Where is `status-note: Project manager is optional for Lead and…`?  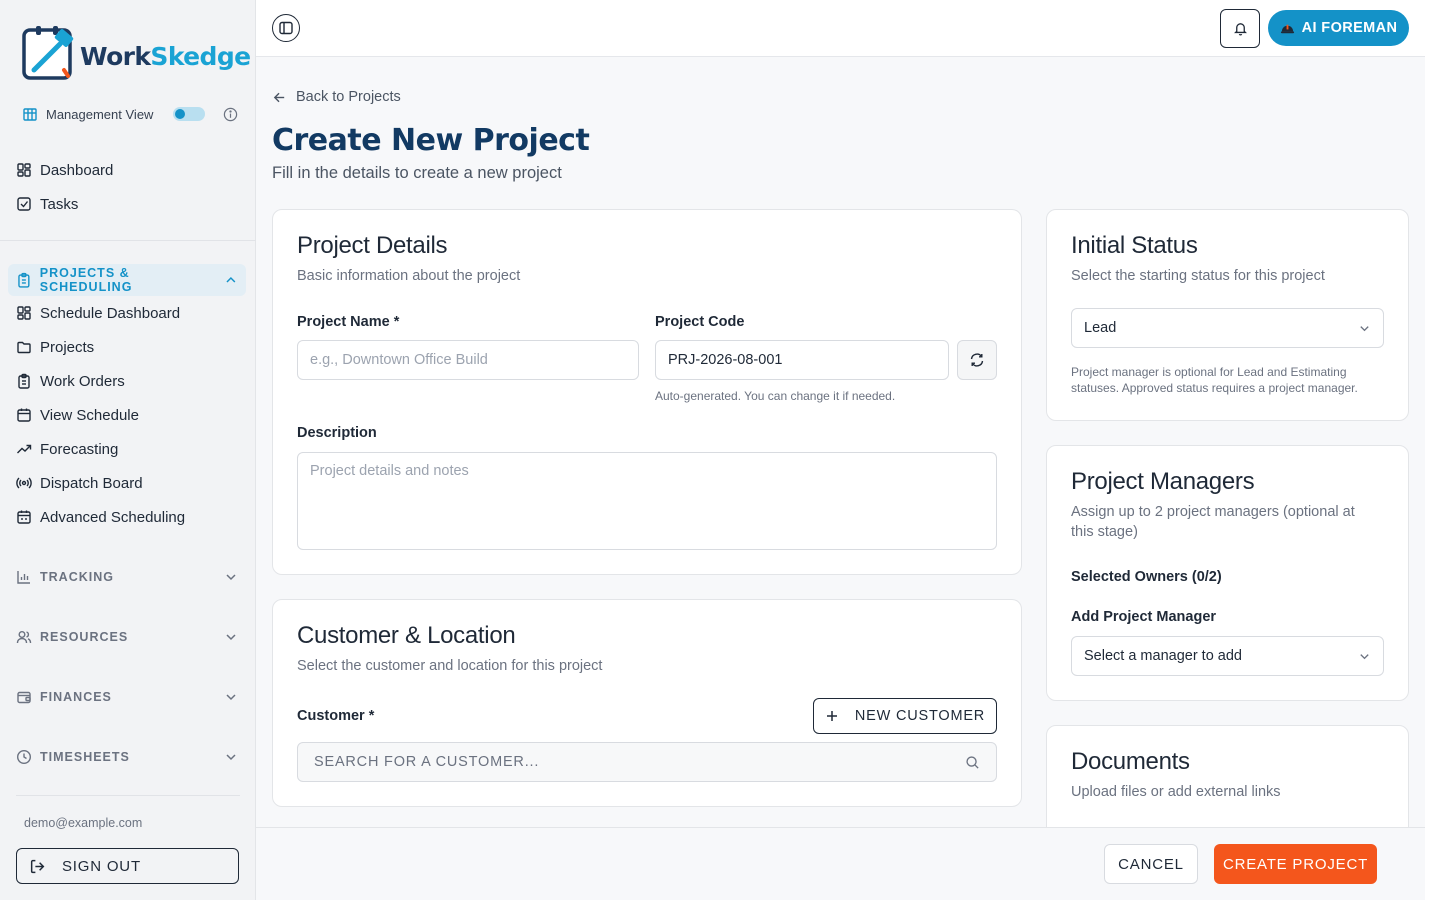 status-note: Project manager is optional for Lead and… is located at coordinates (1214, 380).